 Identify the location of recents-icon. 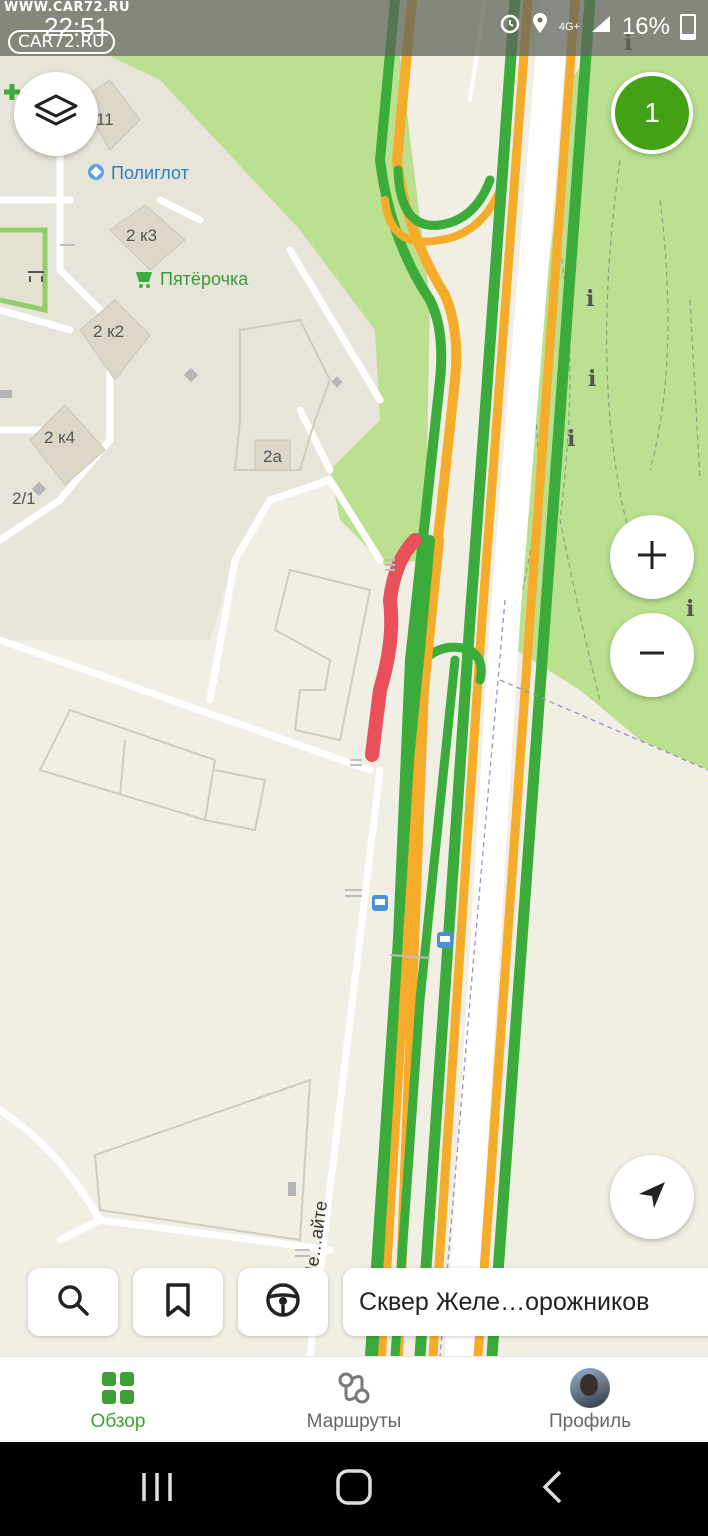
(157, 1489).